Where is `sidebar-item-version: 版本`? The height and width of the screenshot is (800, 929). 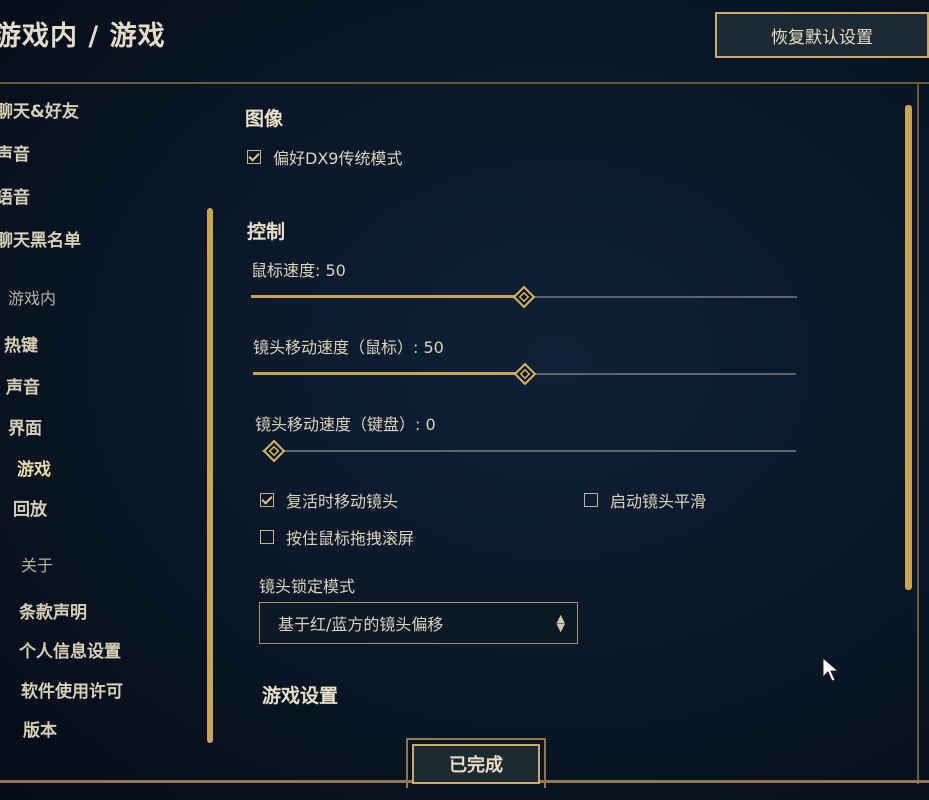
sidebar-item-version: 版本 is located at coordinates (40, 728).